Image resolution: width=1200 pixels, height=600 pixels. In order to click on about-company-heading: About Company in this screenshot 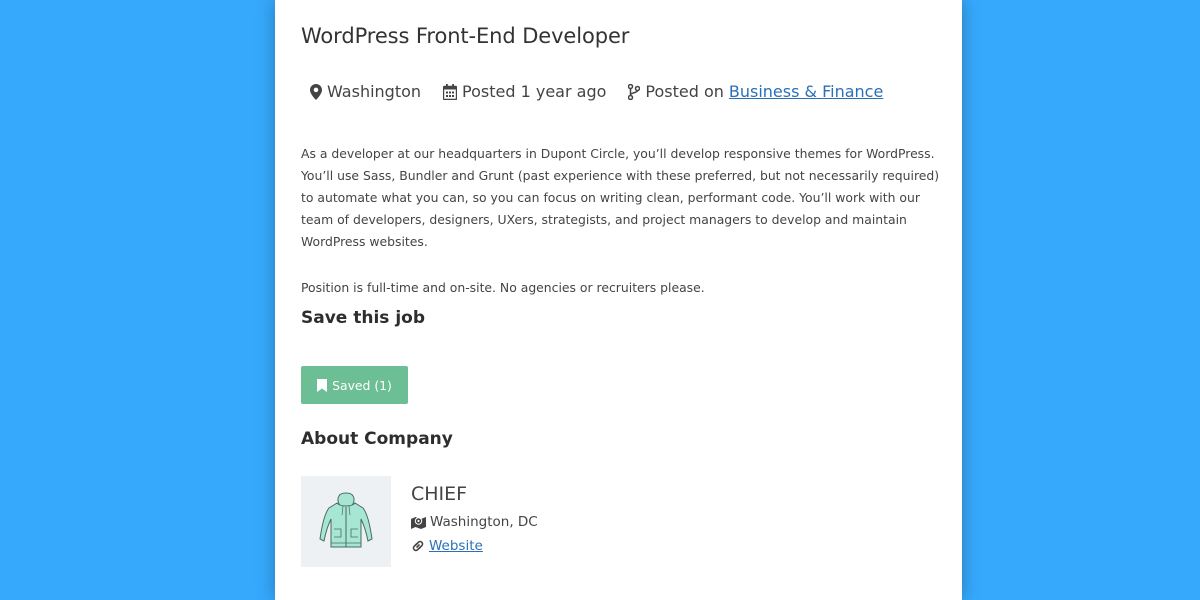, I will do `click(377, 439)`.